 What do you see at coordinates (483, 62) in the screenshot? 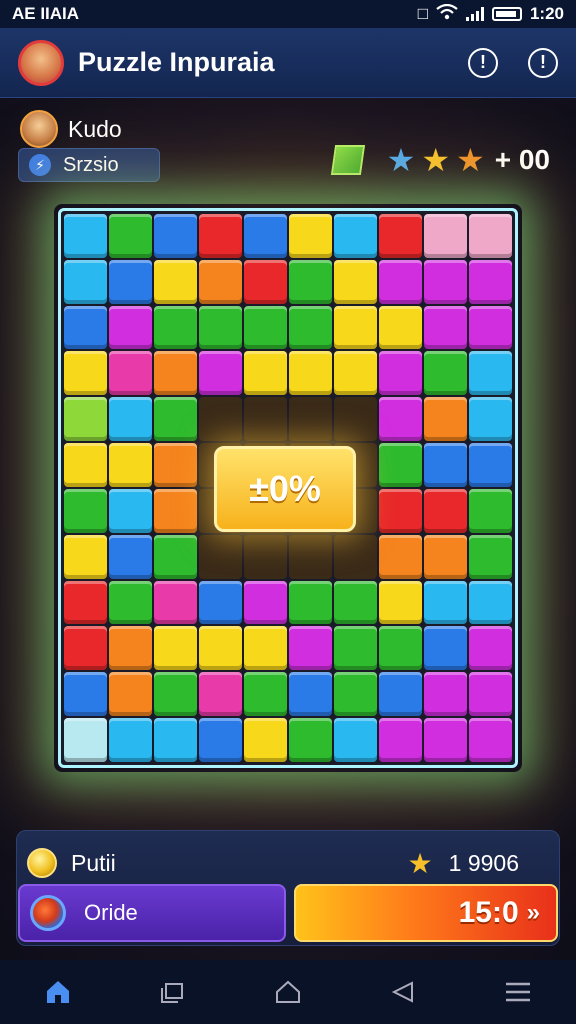
I see `info-icon-button: !` at bounding box center [483, 62].